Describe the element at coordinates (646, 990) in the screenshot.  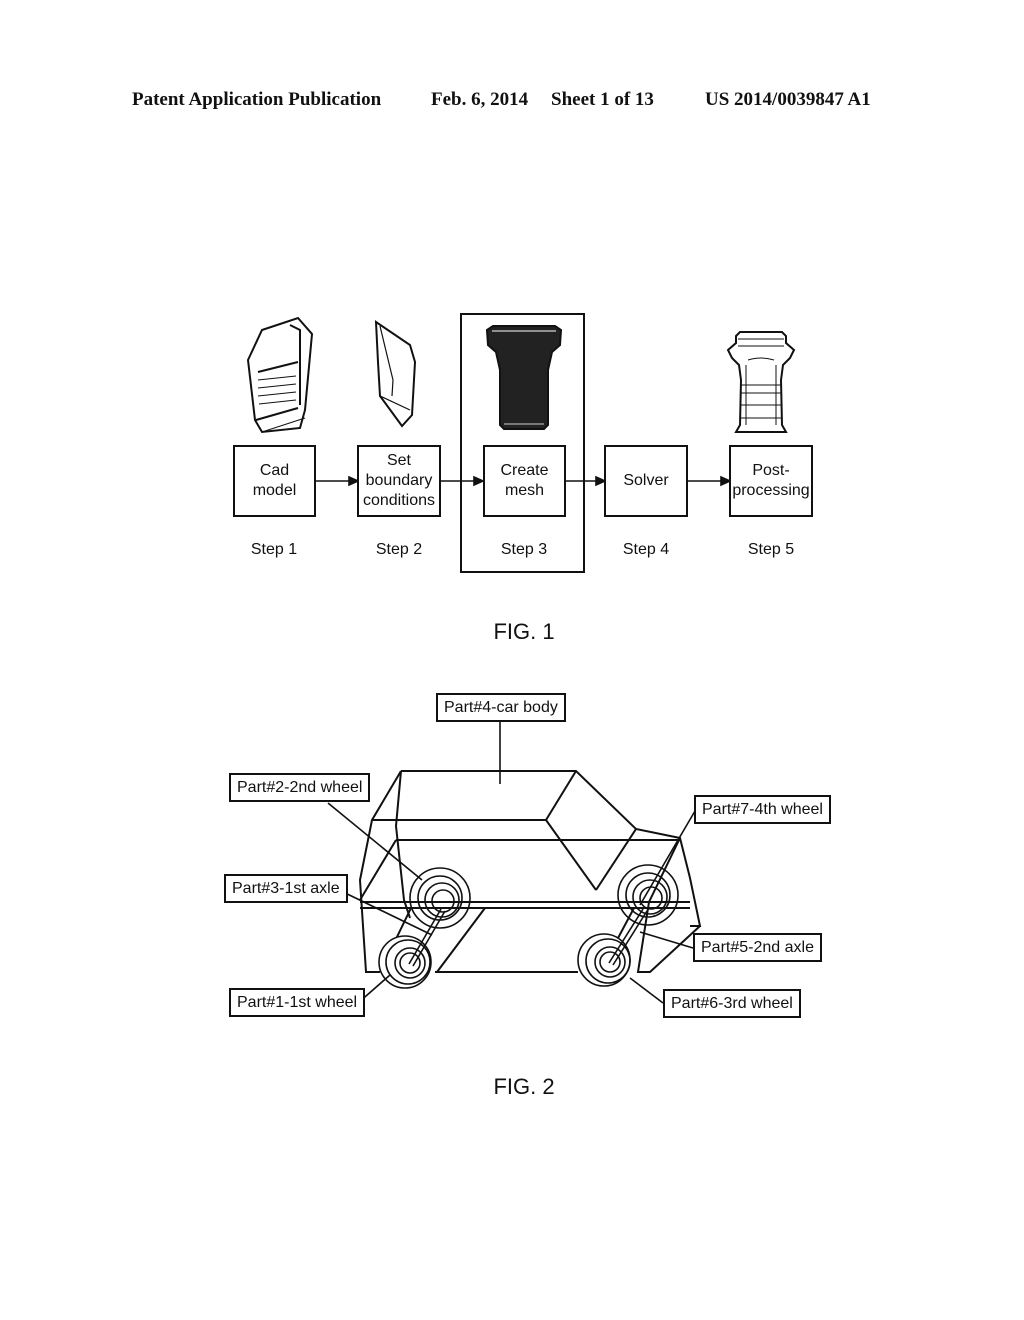
I see `leader-wheel3` at that location.